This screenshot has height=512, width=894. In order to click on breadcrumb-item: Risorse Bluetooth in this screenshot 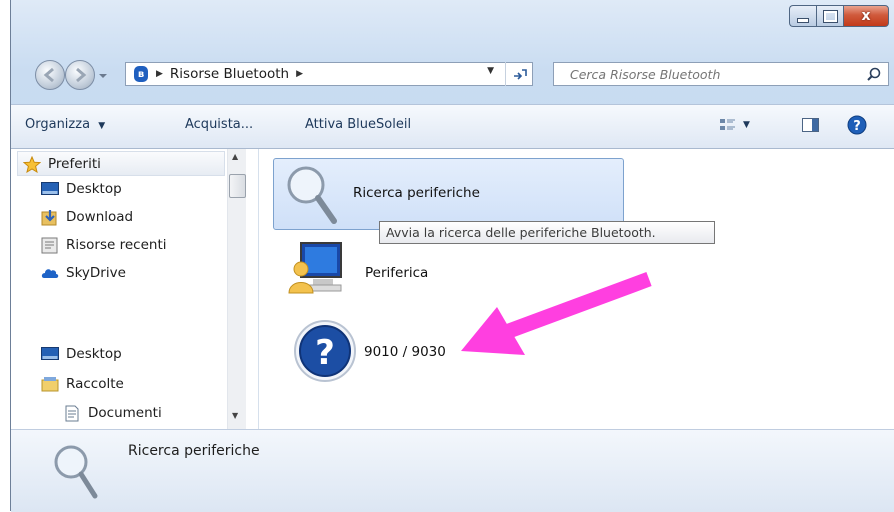, I will do `click(229, 74)`.